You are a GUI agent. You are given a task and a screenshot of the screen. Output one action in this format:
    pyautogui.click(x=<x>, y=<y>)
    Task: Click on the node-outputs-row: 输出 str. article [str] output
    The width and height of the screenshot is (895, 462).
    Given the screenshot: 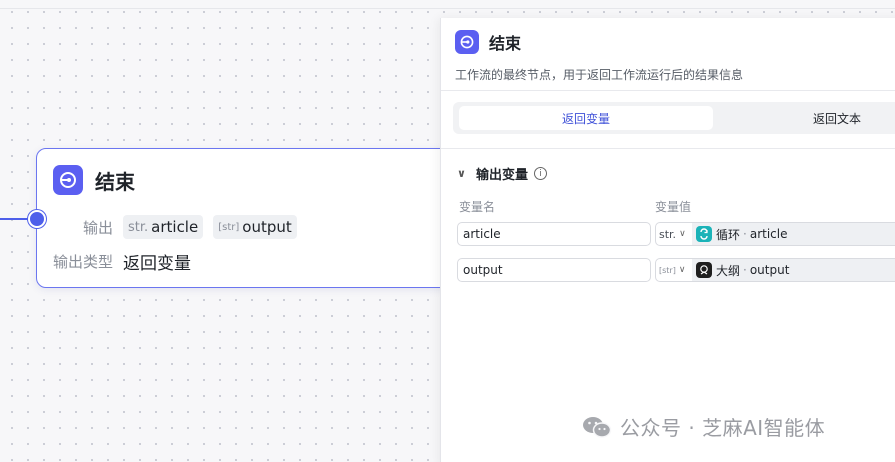 What is the action you would take?
    pyautogui.click(x=167, y=227)
    